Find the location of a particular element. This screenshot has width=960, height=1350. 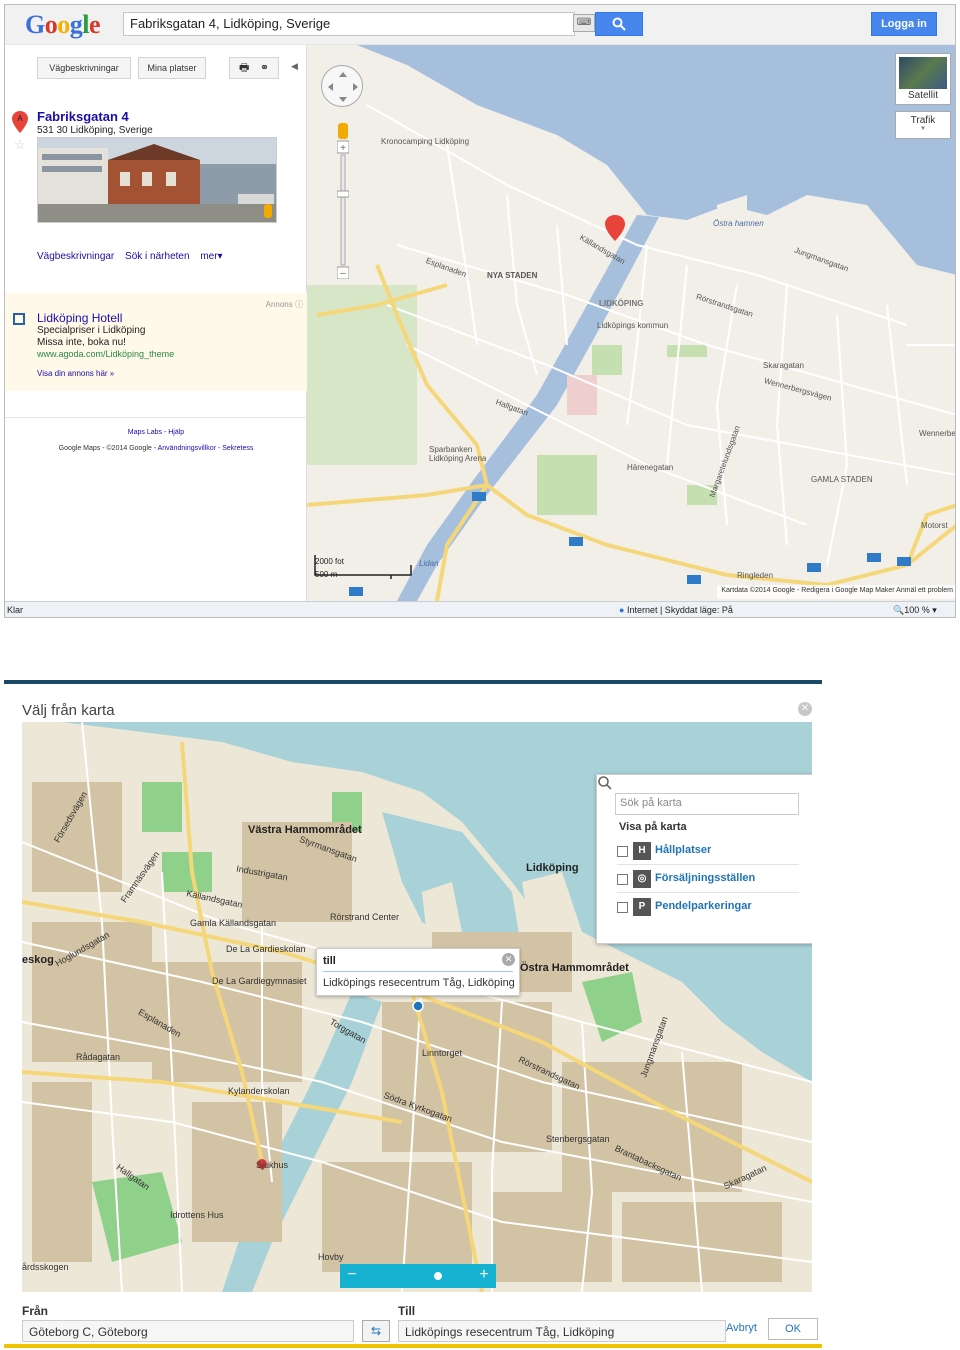

footer-labs-help: Maps Labs - Hjälp is located at coordinates (156, 432).